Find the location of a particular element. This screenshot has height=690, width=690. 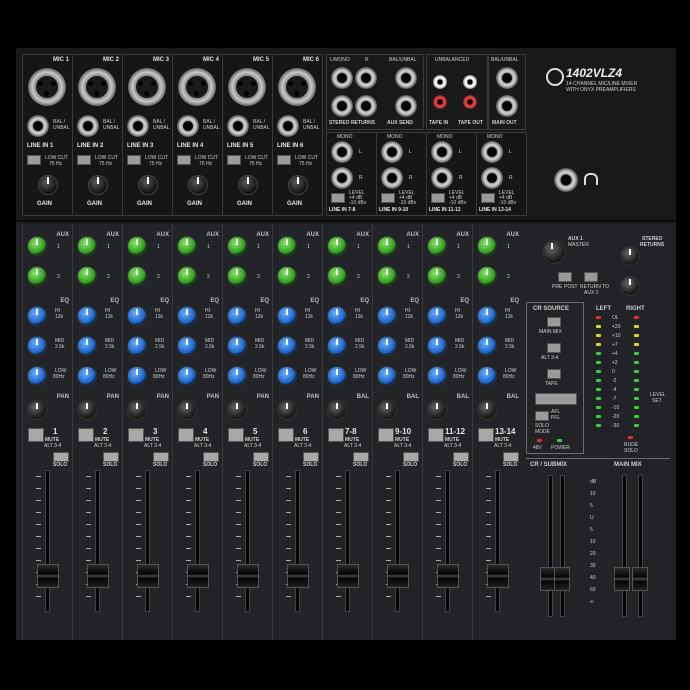

xlr-jack is located at coordinates (197, 87).